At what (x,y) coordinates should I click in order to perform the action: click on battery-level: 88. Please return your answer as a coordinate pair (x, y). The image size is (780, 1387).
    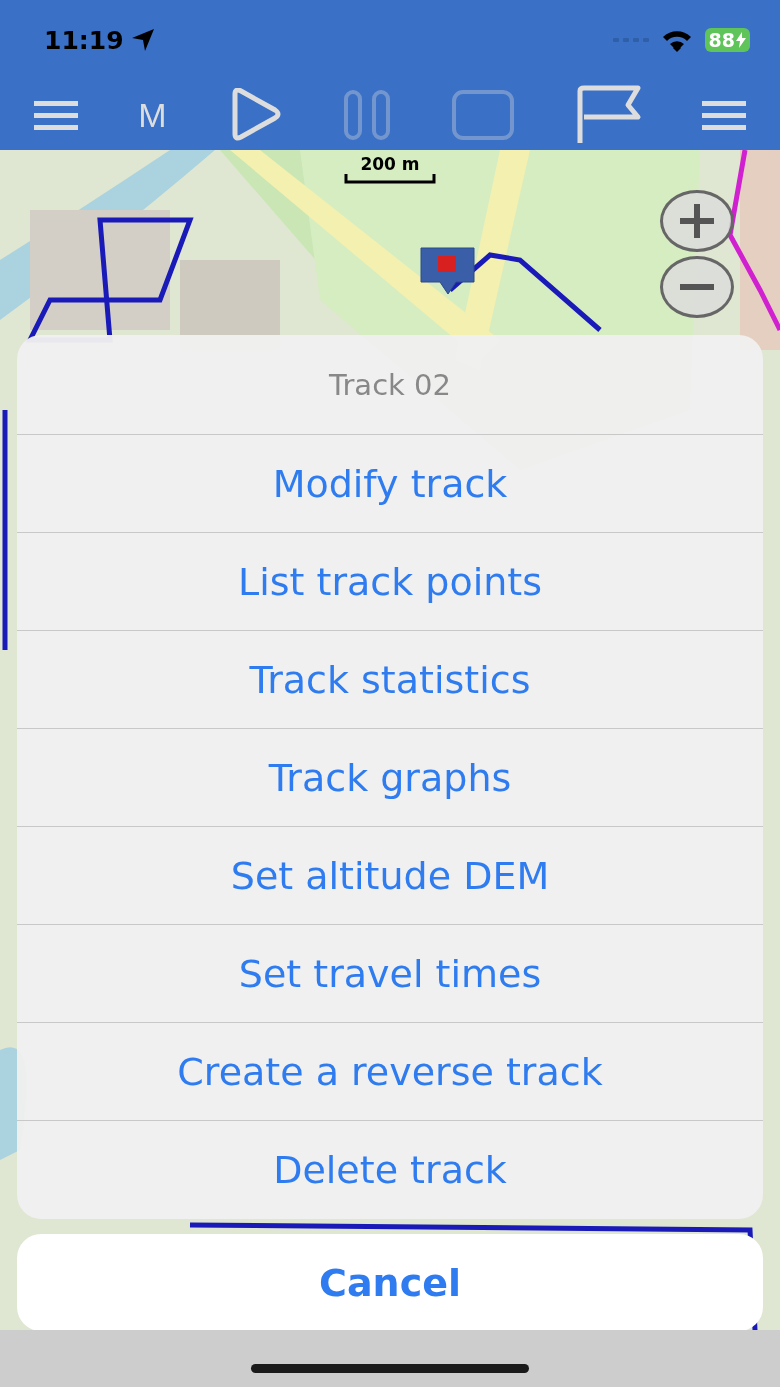
    Looking at the image, I should click on (727, 40).